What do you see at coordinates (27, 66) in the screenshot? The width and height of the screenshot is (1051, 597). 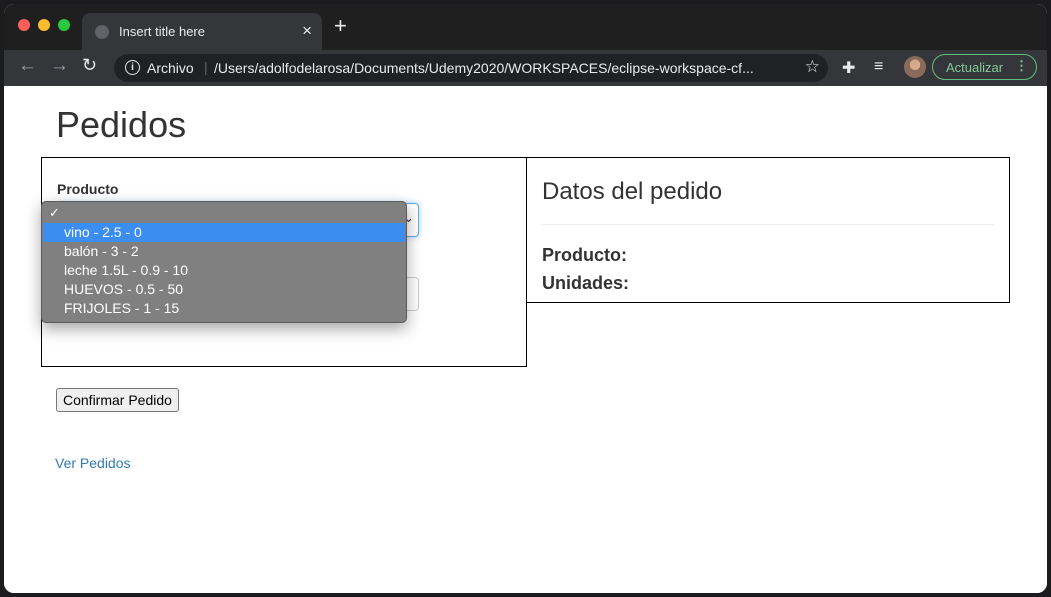 I see `back-arrow-icon: ←` at bounding box center [27, 66].